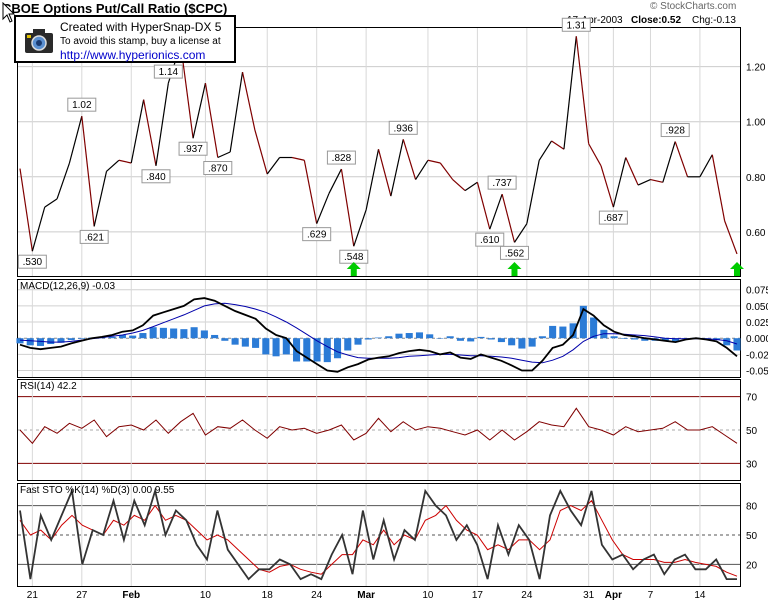 This screenshot has height=604, width=768. What do you see at coordinates (317, 235) in the screenshot?
I see `price-annotation: .629` at bounding box center [317, 235].